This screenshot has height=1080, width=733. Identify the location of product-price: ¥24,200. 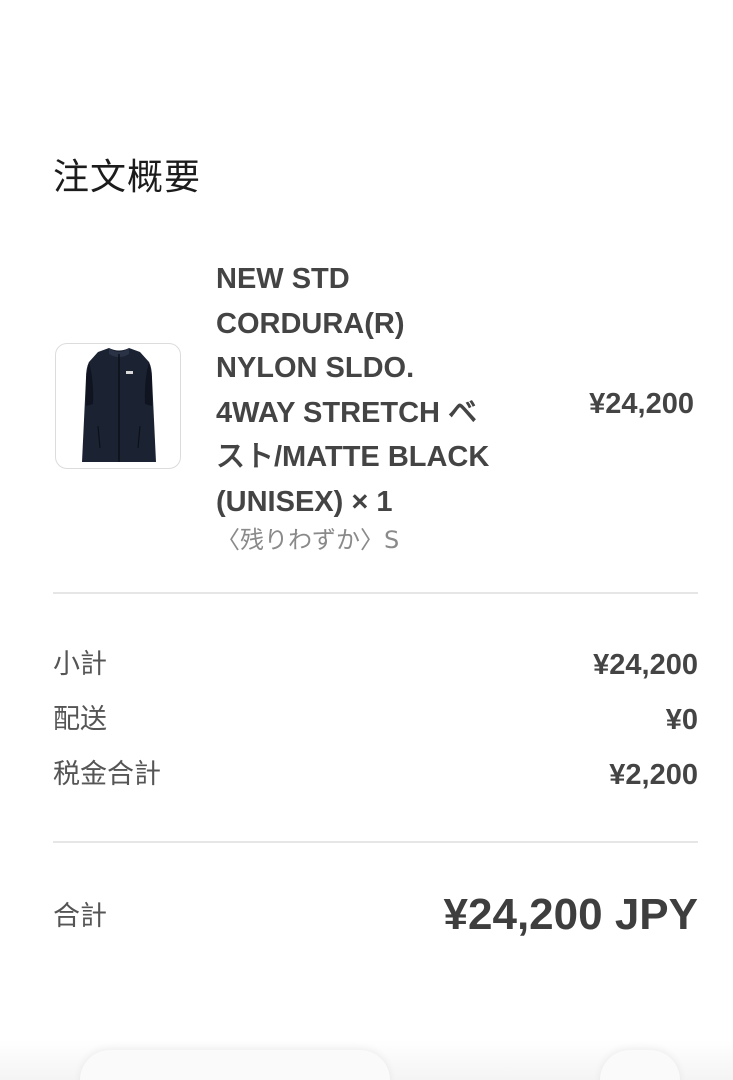
(641, 404).